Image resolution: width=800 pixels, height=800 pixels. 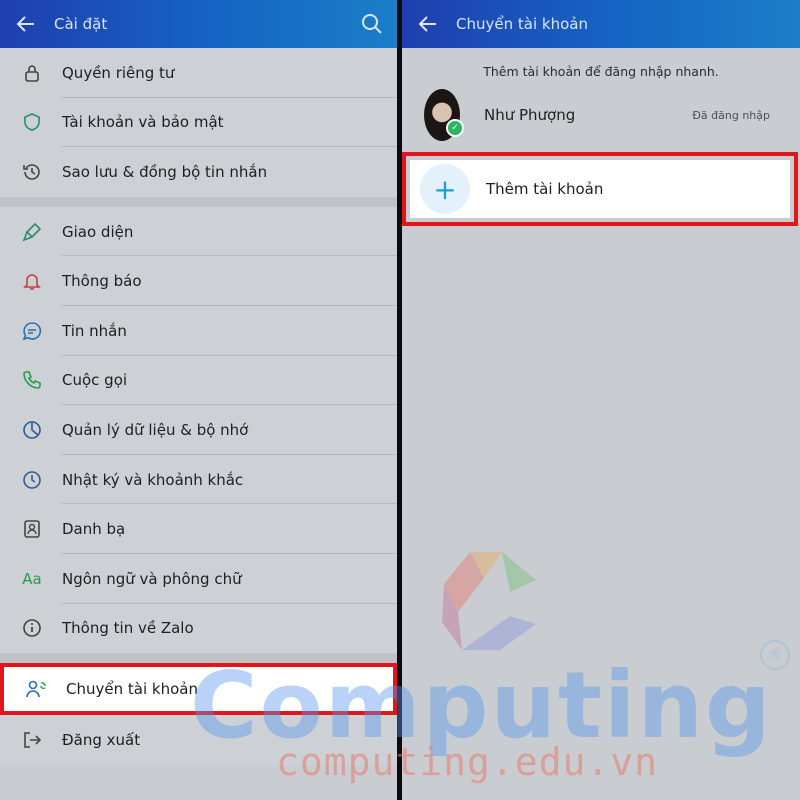 I want to click on settings-item-label: Chuyển tài khoản, so click(x=132, y=689).